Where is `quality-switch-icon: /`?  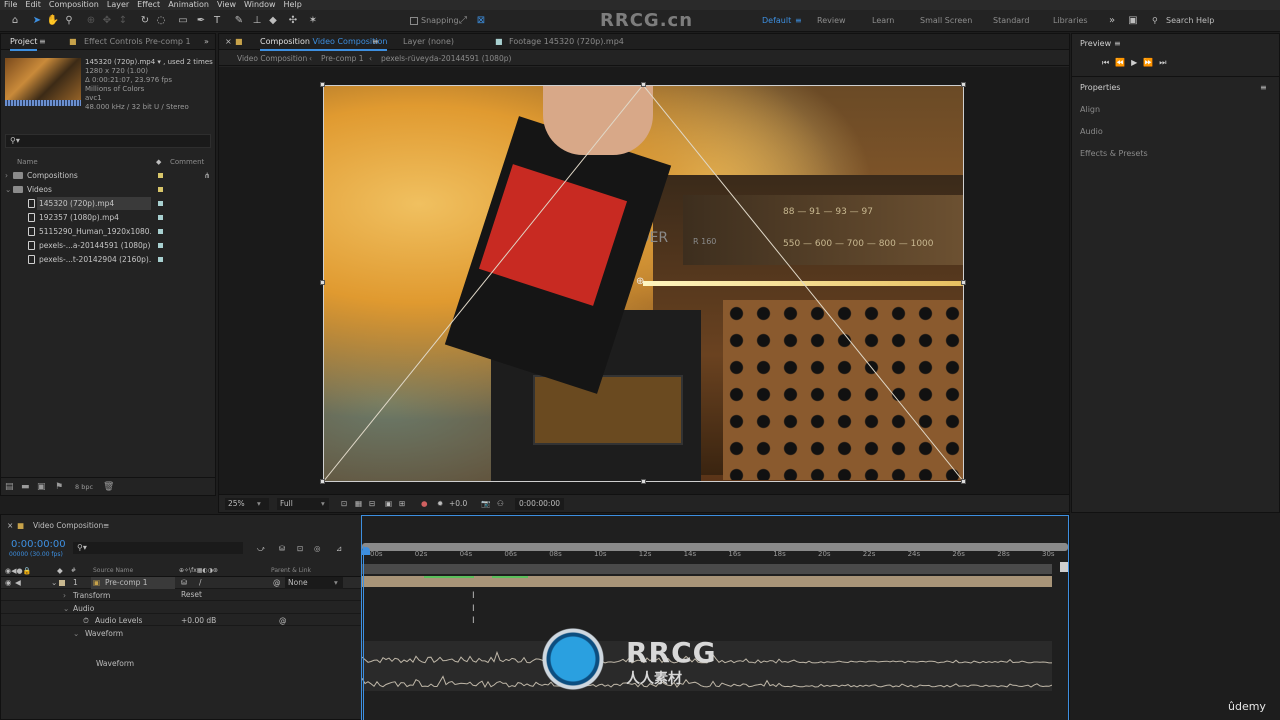 quality-switch-icon: / is located at coordinates (200, 583).